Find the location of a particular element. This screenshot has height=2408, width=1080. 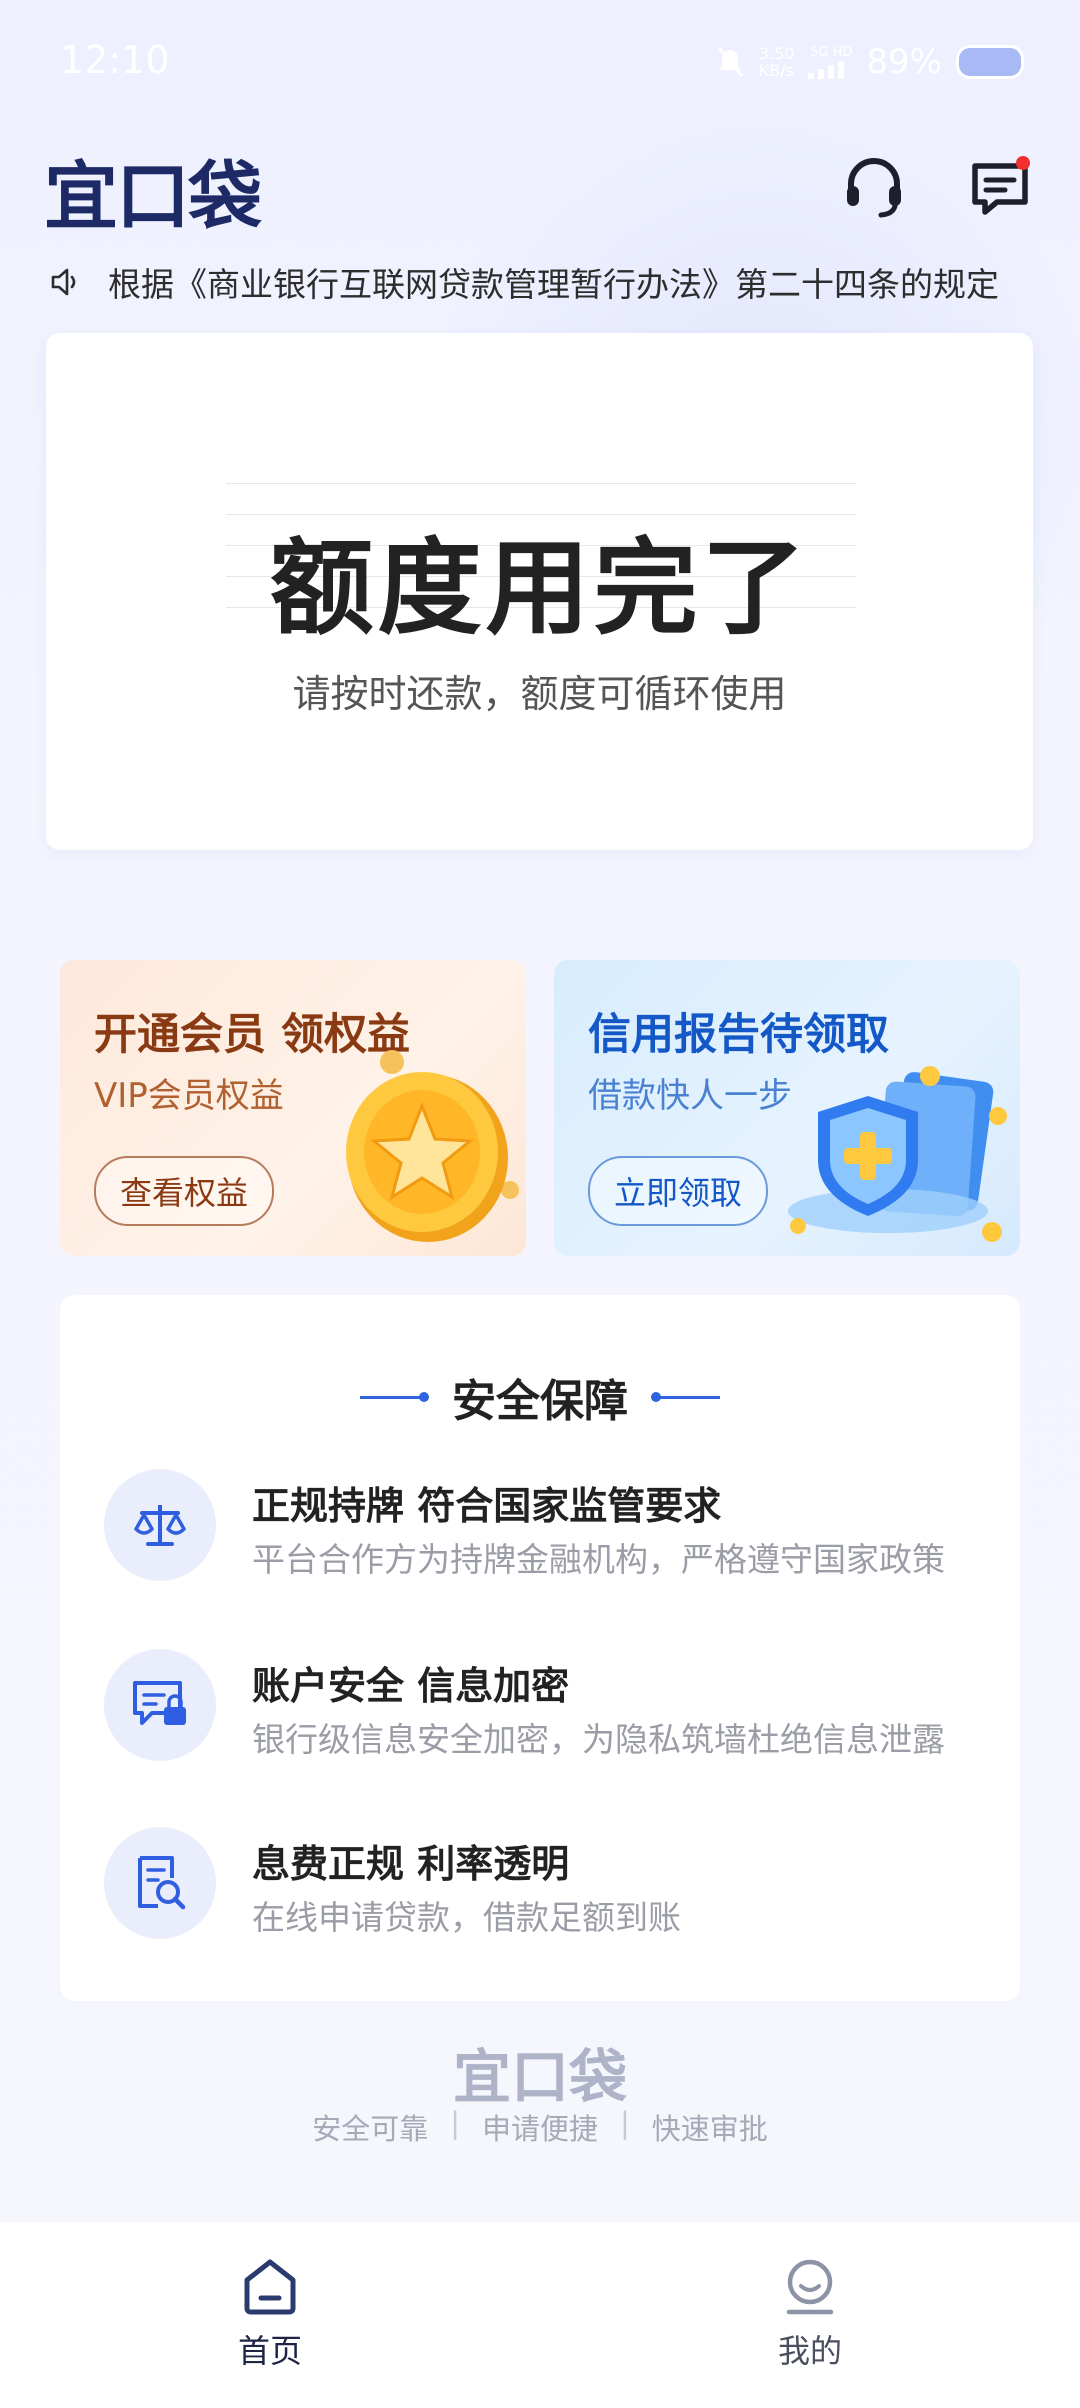

home-icon is located at coordinates (270, 2287).